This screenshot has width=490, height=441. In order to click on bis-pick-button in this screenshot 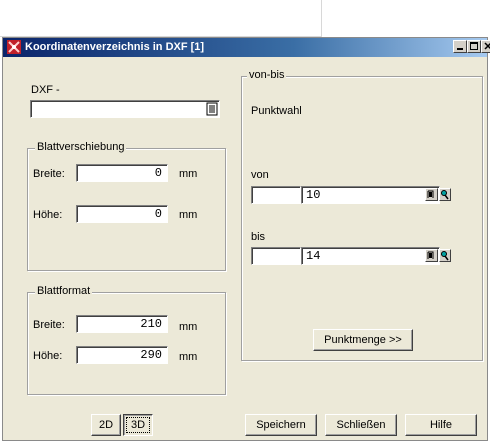, I will do `click(445, 255)`.